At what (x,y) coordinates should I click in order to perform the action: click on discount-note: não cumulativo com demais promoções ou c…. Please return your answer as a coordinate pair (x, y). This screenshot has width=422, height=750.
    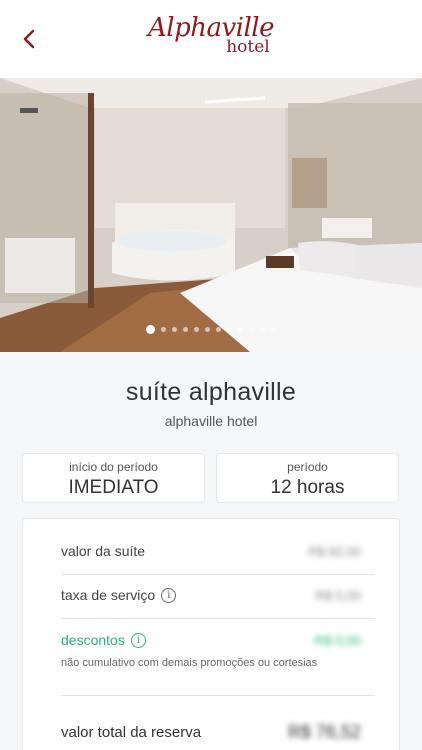
    Looking at the image, I should click on (189, 663).